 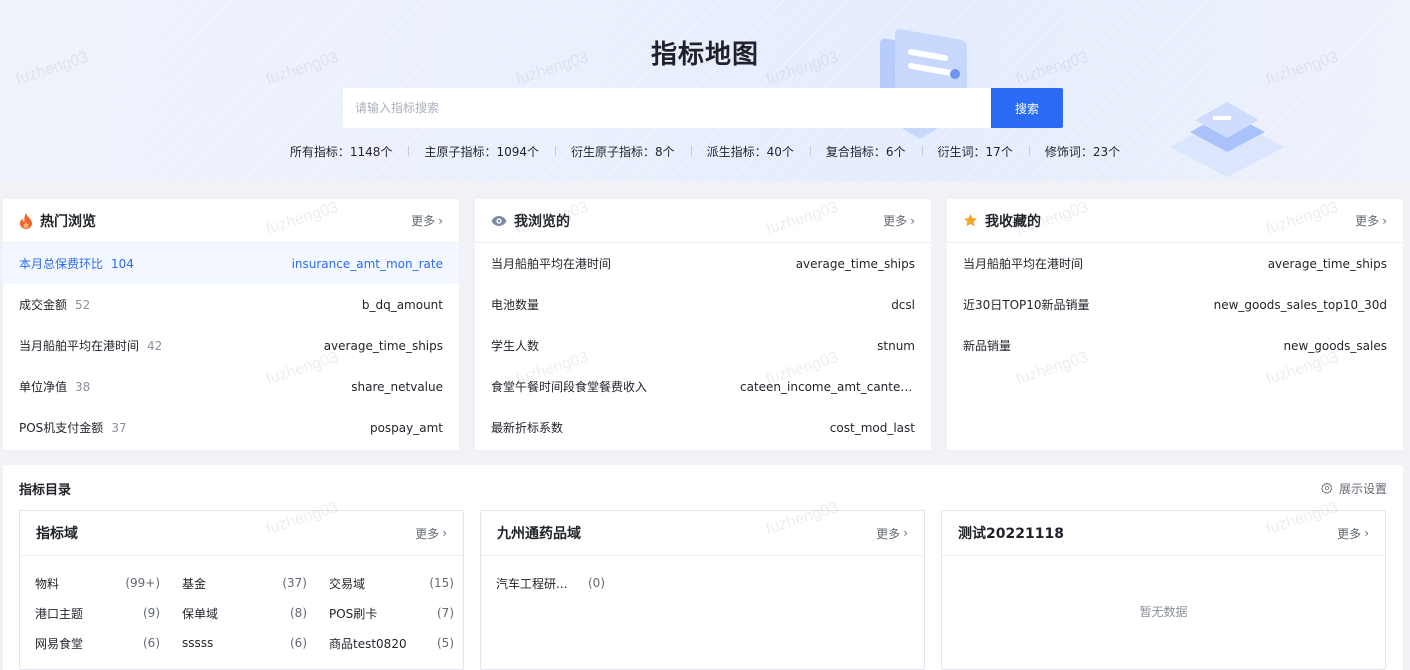 I want to click on list-item: 近30日TOP10新品销量 new_goods_sales_top10_30d, so click(x=1175, y=304).